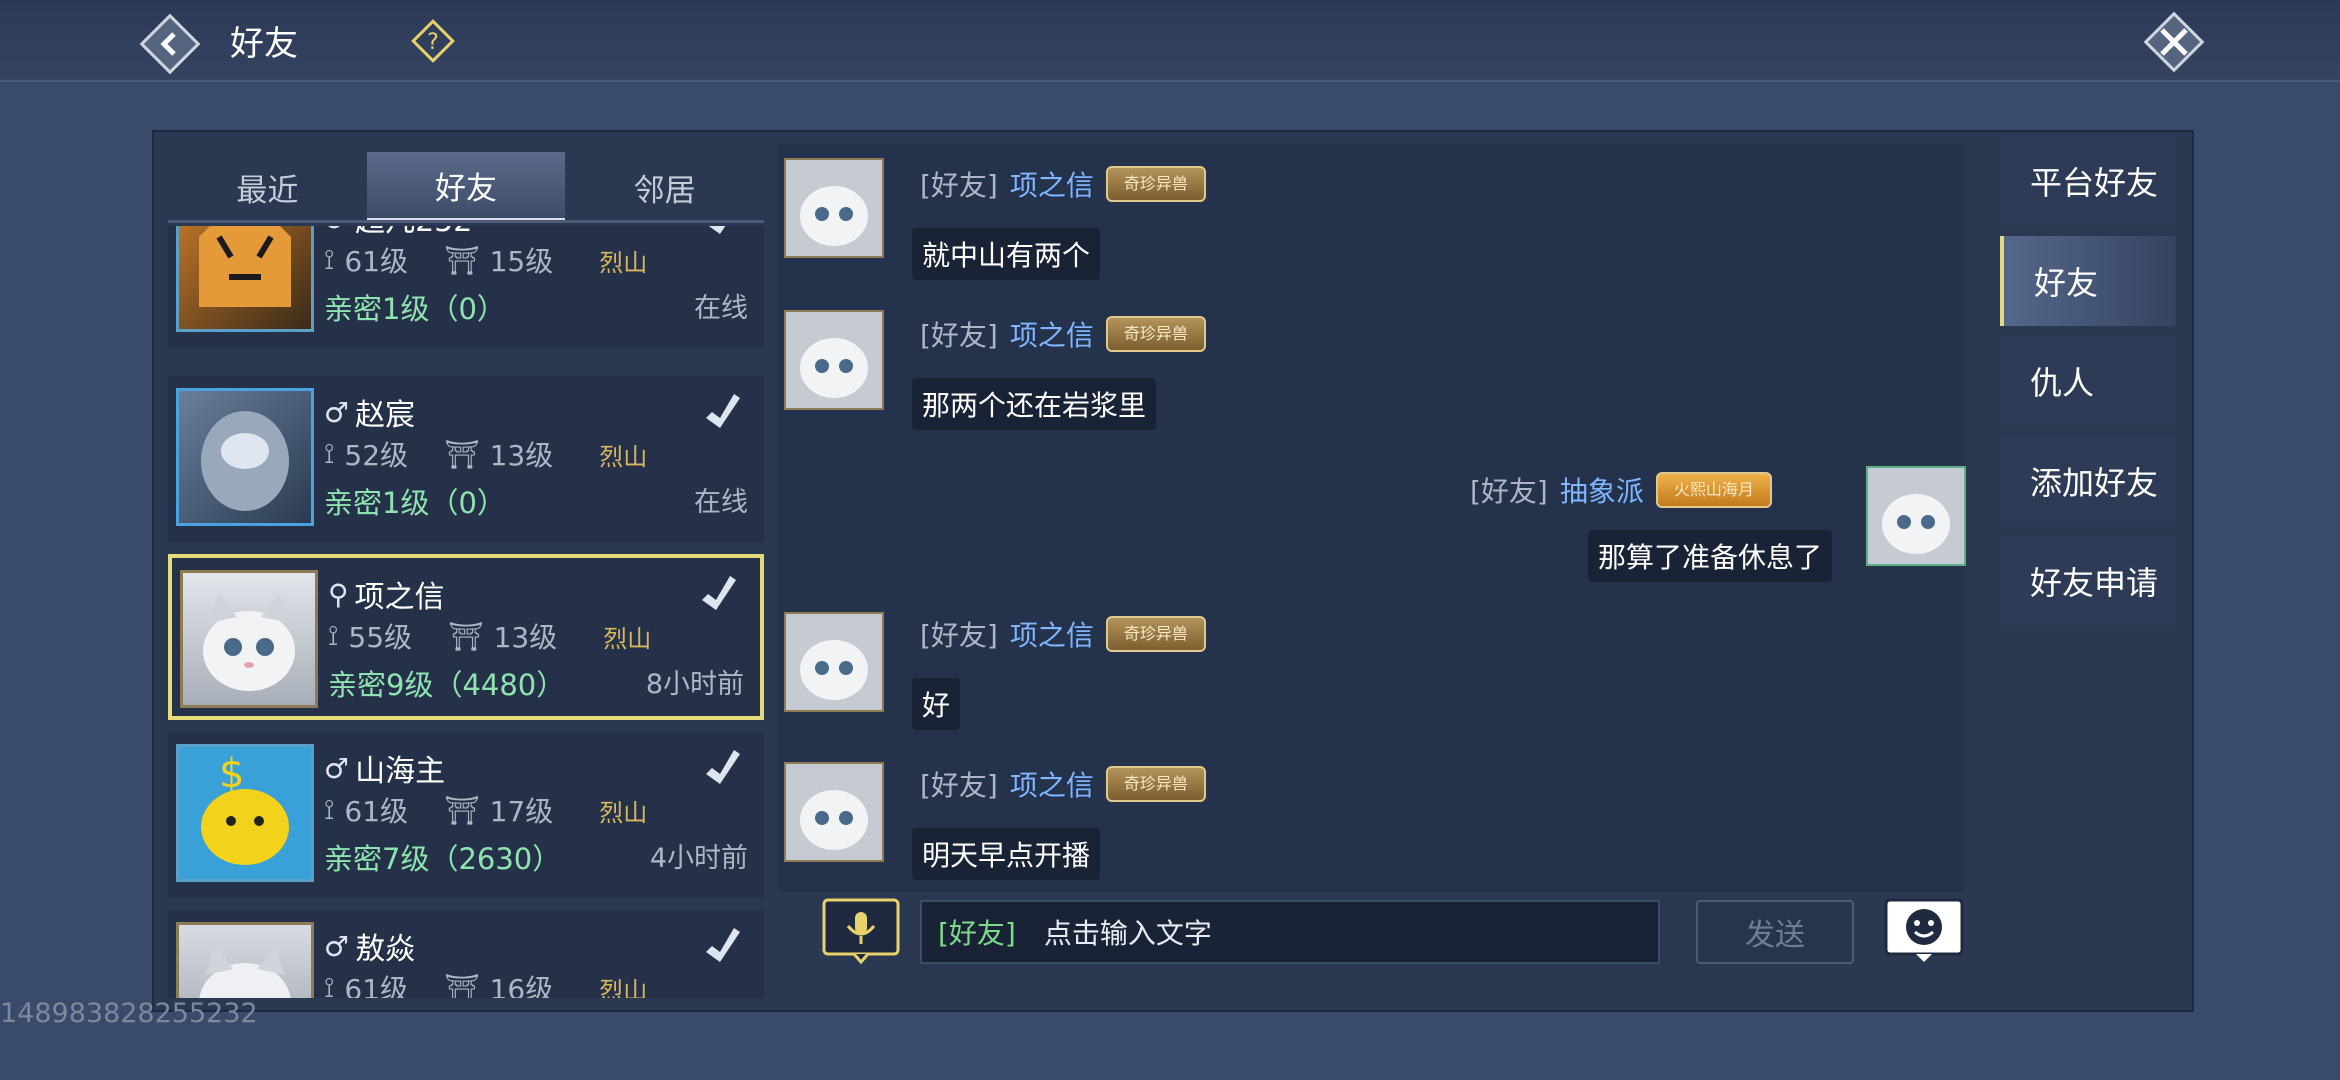 Image resolution: width=2340 pixels, height=1080 pixels. I want to click on online-status: 4小时前, so click(698, 858).